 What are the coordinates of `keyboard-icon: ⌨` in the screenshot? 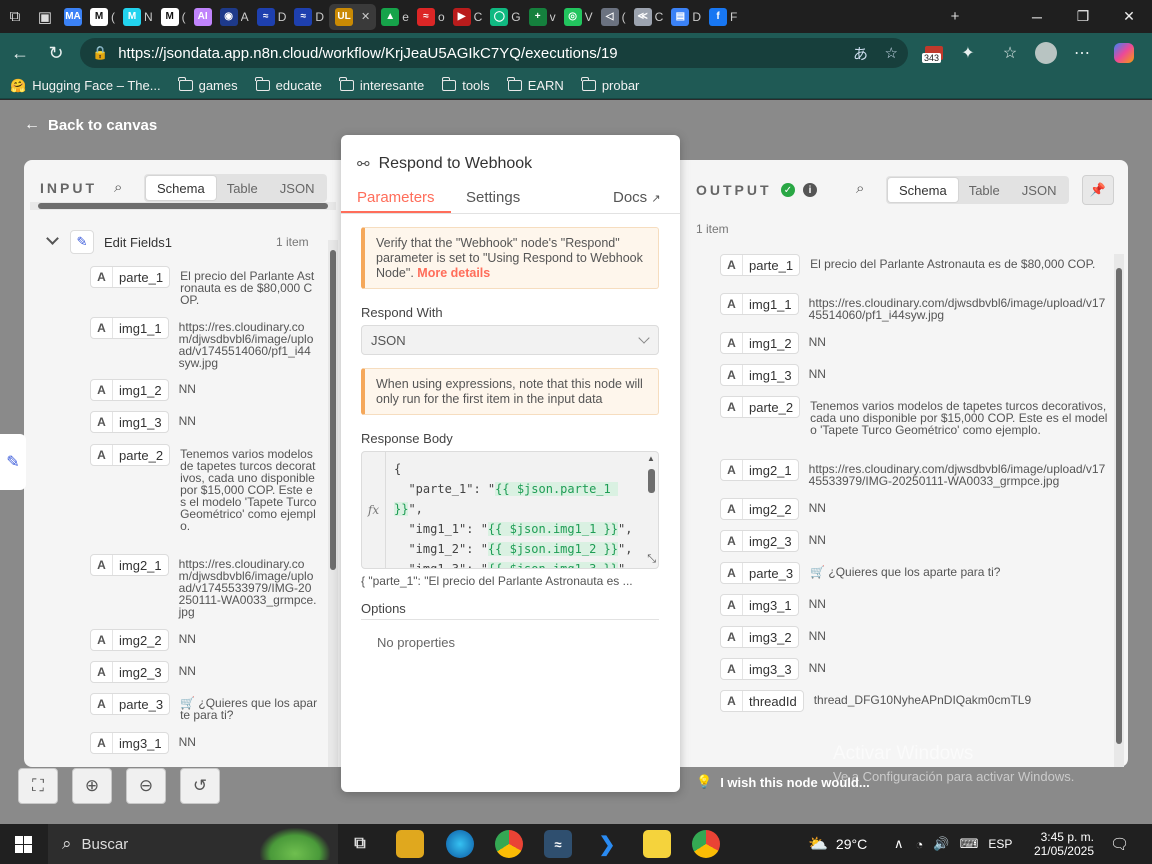 It's located at (969, 844).